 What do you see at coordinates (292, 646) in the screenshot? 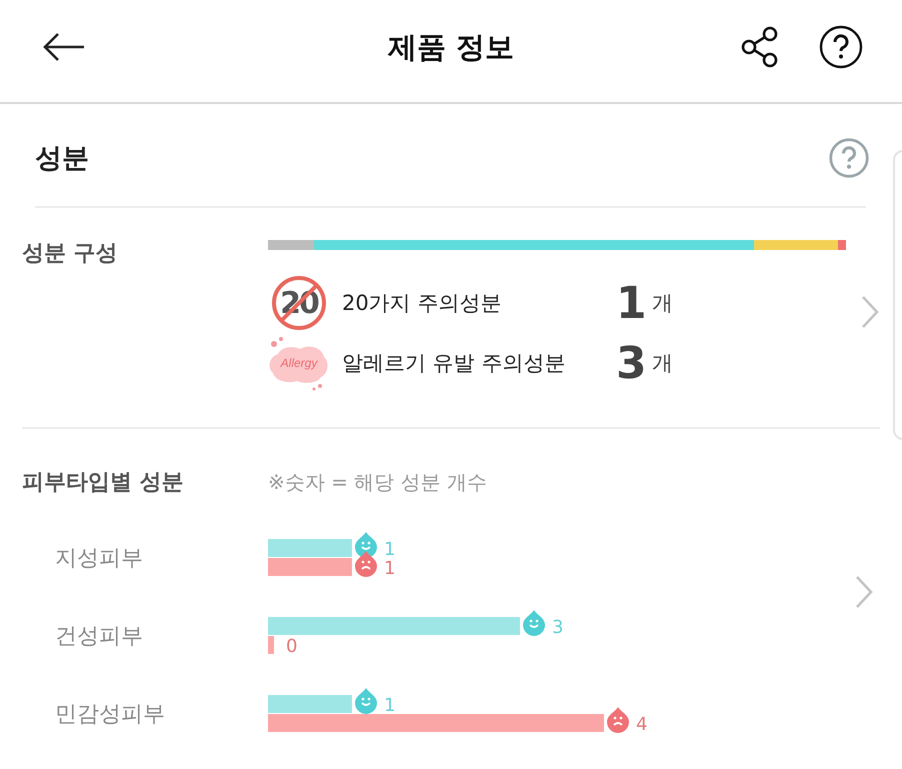
I see `value-label: 0` at bounding box center [292, 646].